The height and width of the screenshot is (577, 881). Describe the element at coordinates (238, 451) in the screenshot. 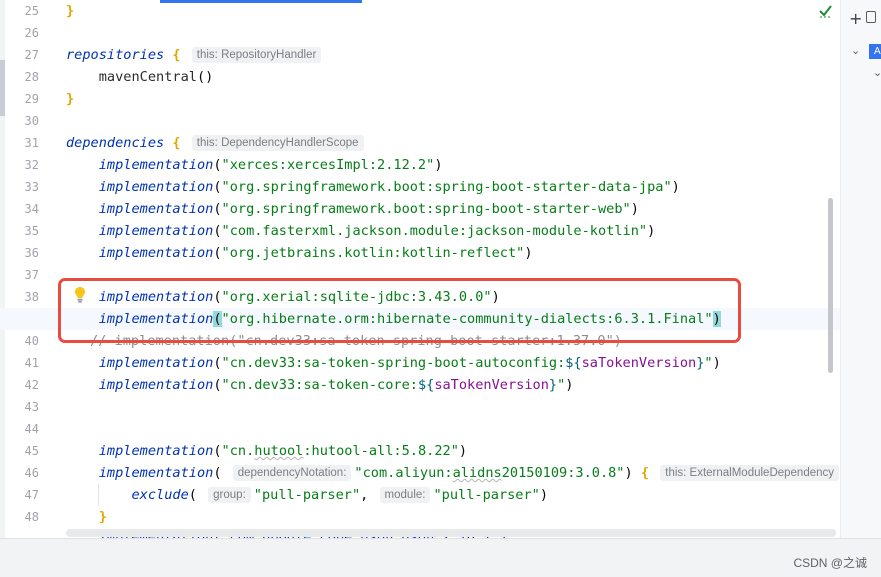

I see `string-literal: "cn.` at that location.